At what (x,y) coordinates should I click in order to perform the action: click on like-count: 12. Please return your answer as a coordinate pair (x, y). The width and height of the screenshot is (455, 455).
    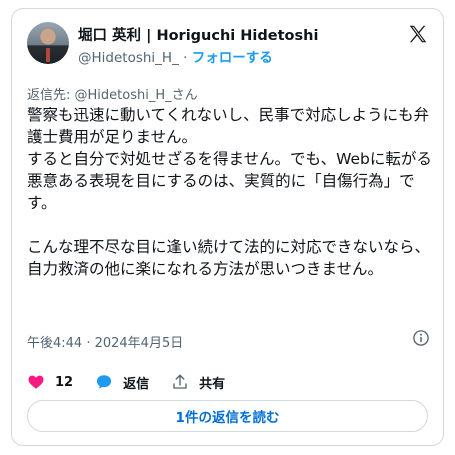
    Looking at the image, I should click on (64, 382).